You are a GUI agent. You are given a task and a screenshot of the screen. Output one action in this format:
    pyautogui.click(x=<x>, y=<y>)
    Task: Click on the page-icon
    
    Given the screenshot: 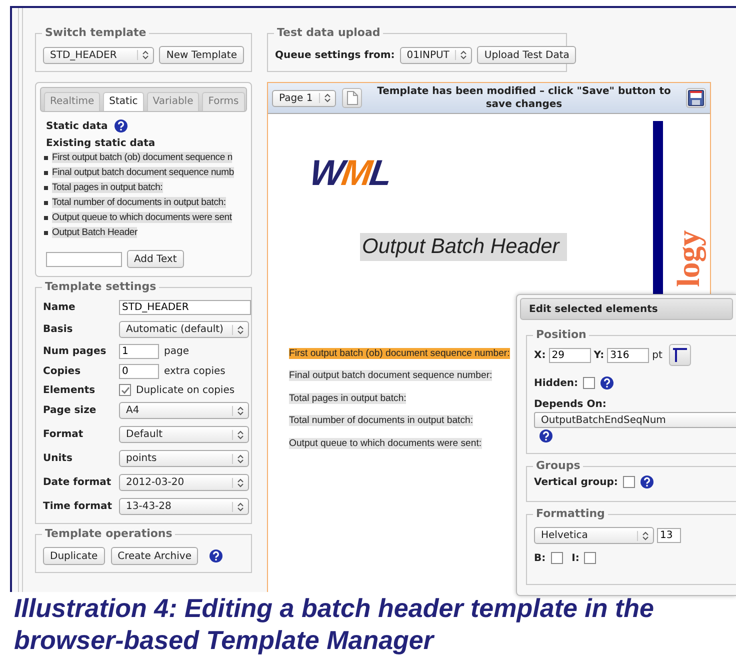 What is the action you would take?
    pyautogui.click(x=352, y=98)
    